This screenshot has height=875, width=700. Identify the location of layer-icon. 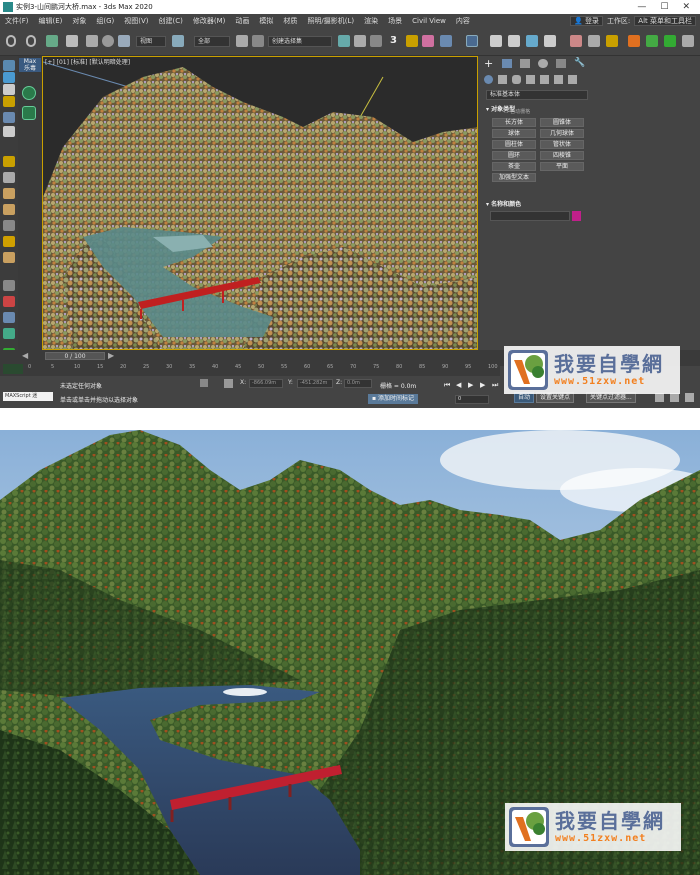
(376, 41).